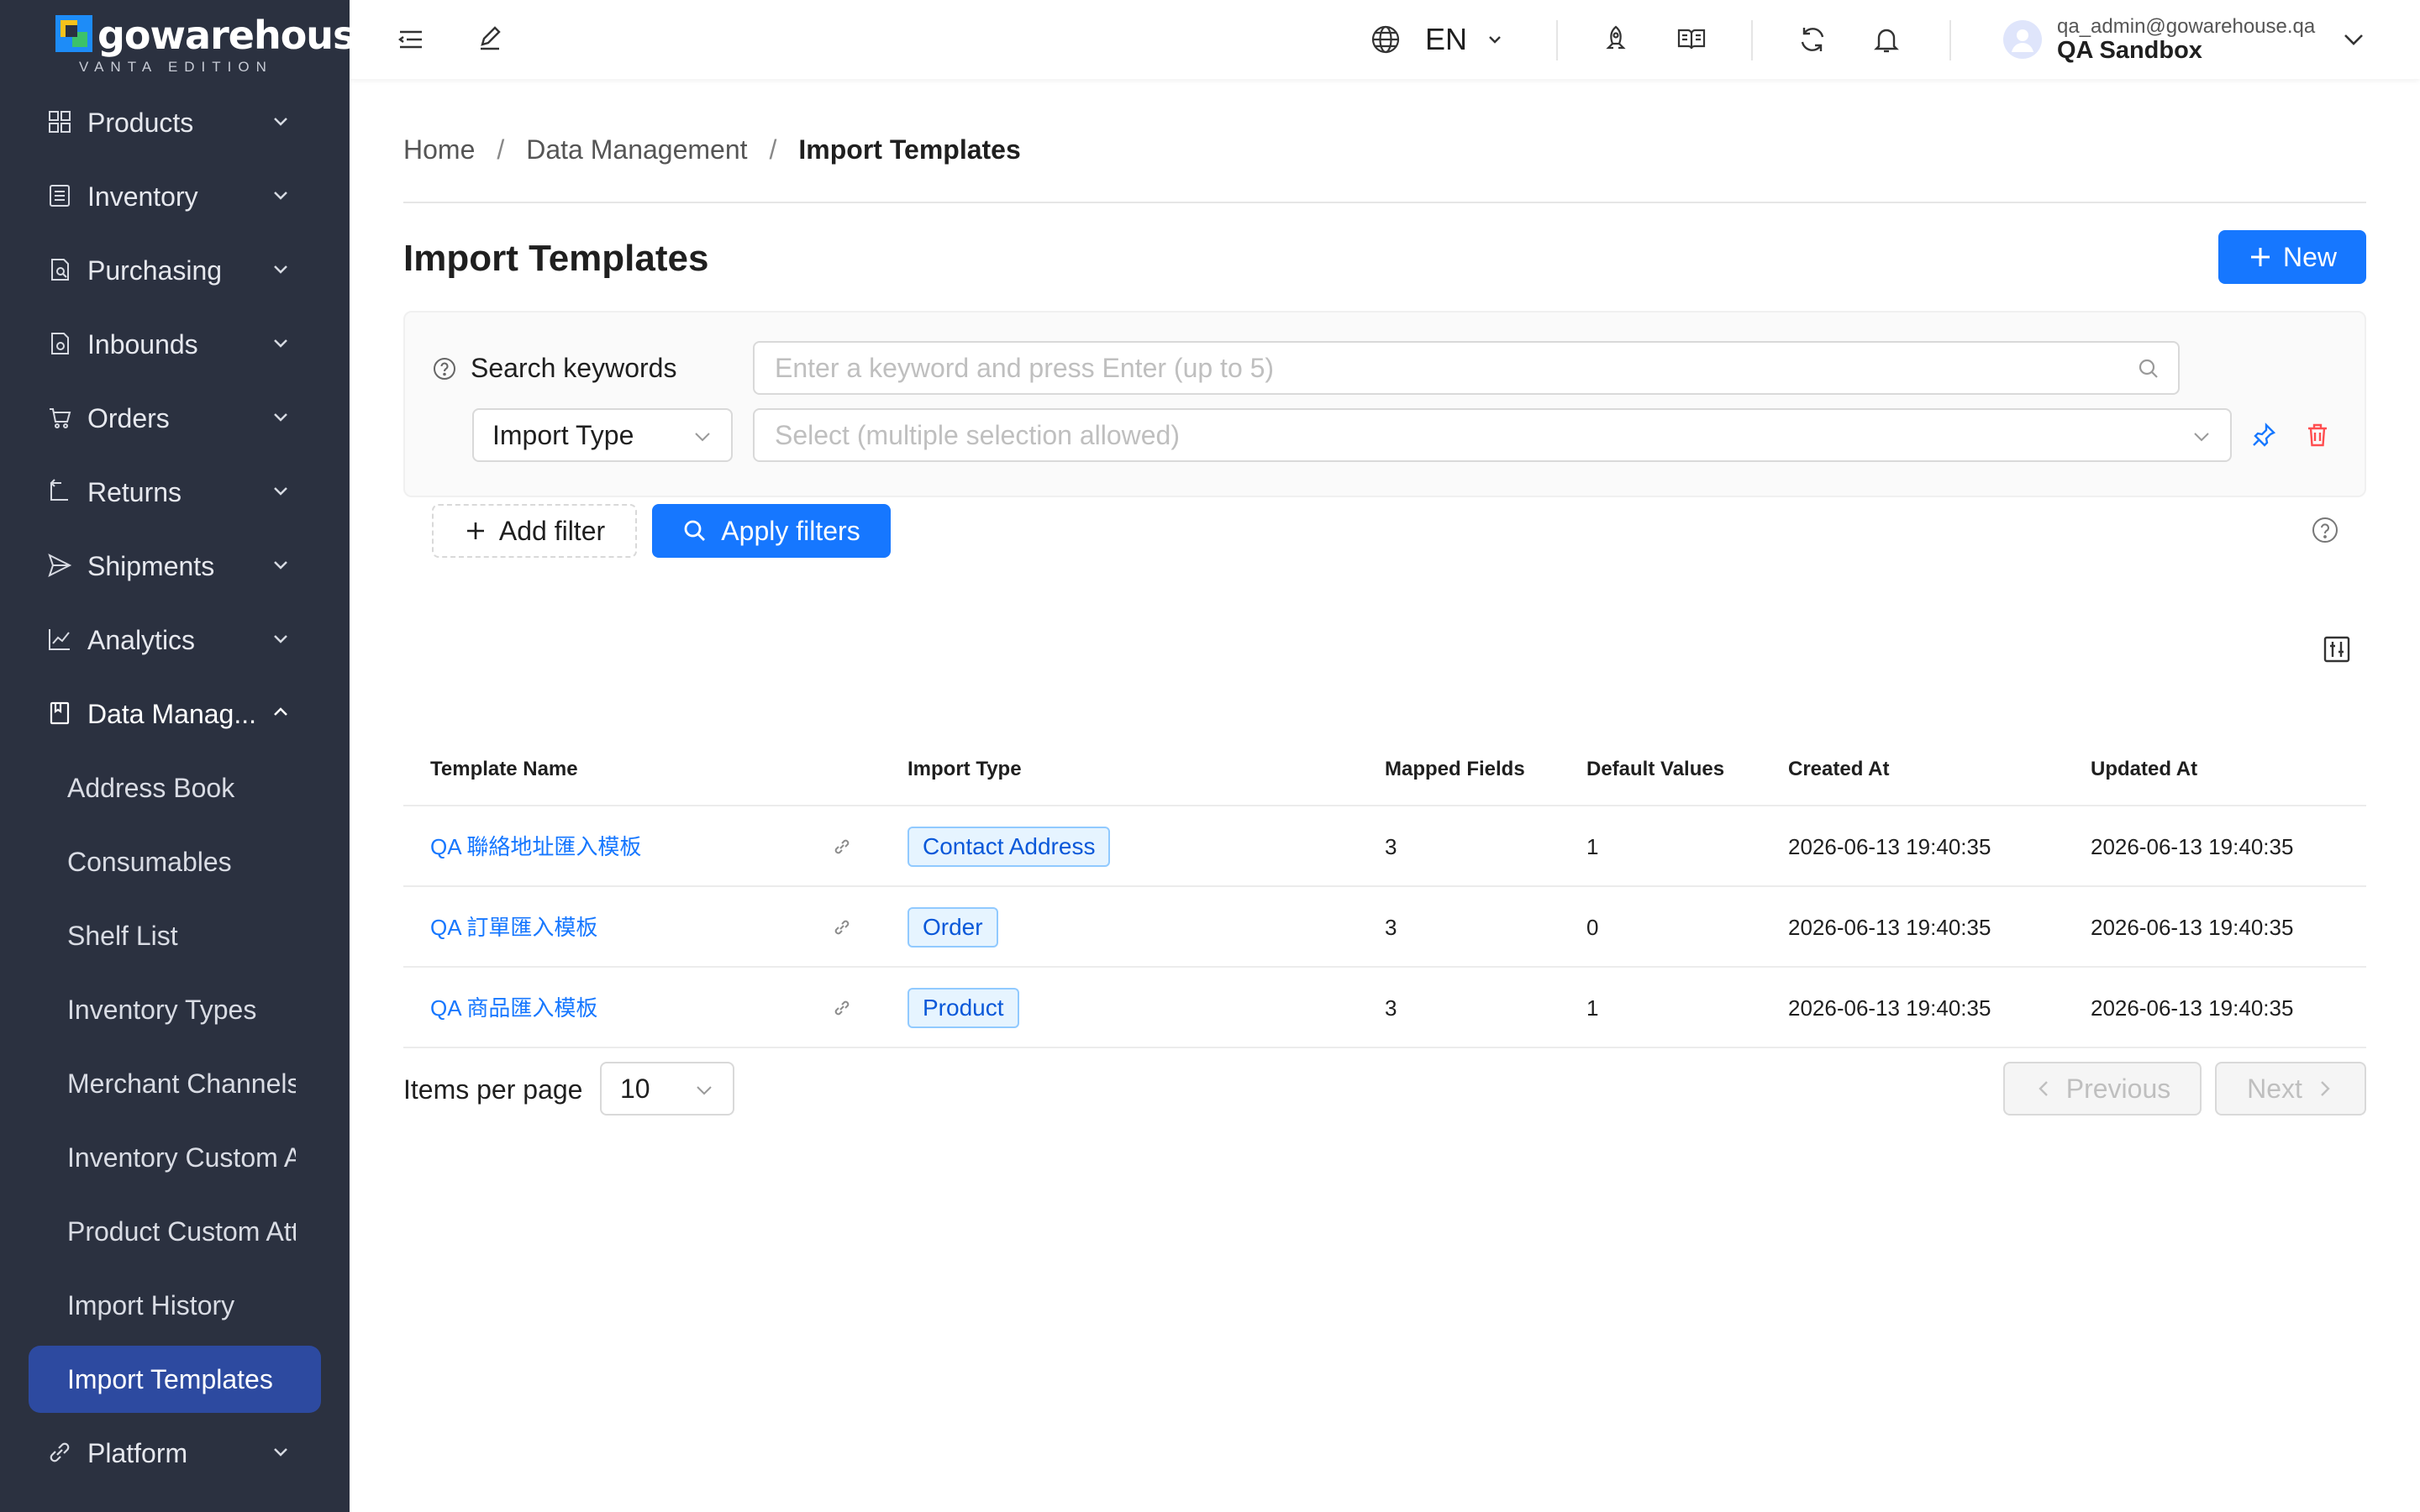 The image size is (2420, 1512). I want to click on sidebar-item-shipments: Shipments, so click(175, 566).